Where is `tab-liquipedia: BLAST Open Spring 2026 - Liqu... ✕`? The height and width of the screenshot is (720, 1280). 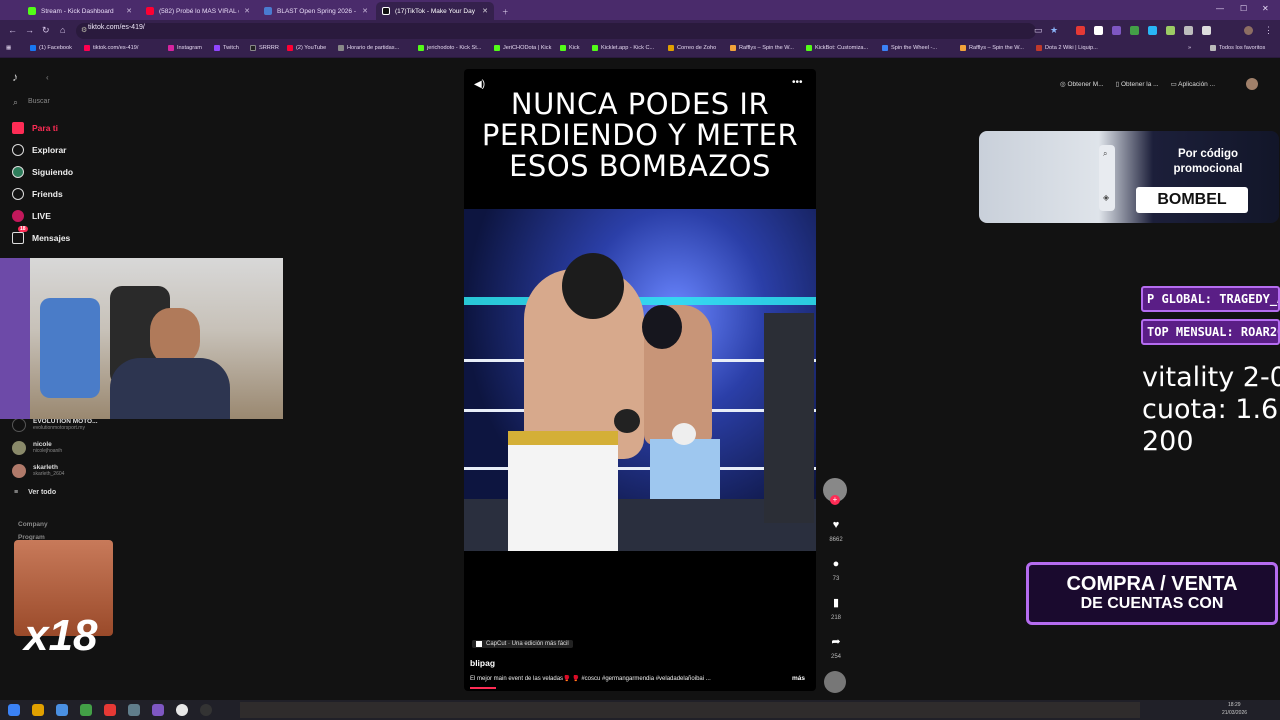
tab-liquipedia: BLAST Open Spring 2026 - Liqu... ✕ is located at coordinates (316, 11).